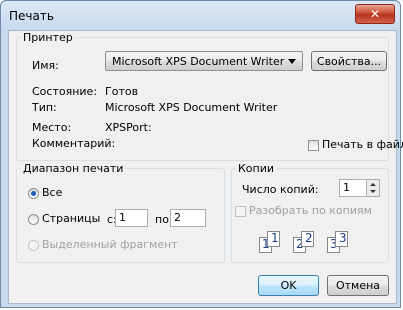  What do you see at coordinates (65, 91) in the screenshot?
I see `status-label: Состояние:` at bounding box center [65, 91].